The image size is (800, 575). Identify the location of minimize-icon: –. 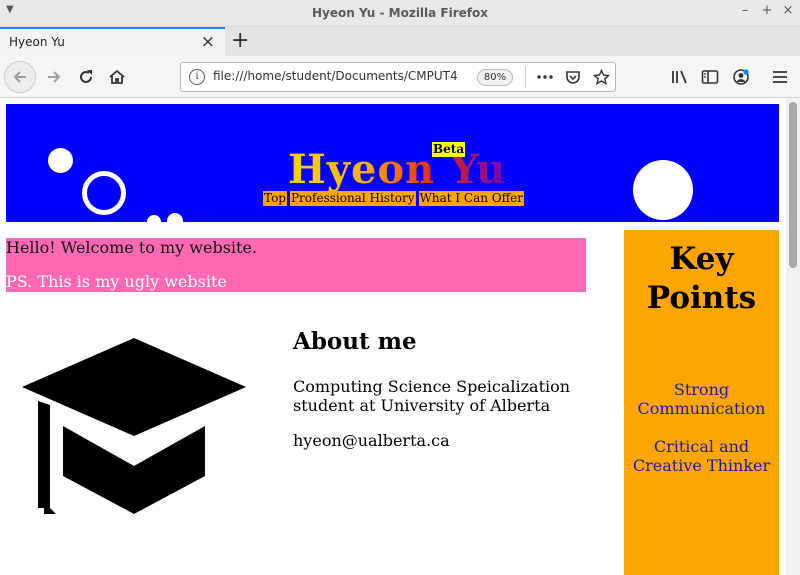
(745, 10).